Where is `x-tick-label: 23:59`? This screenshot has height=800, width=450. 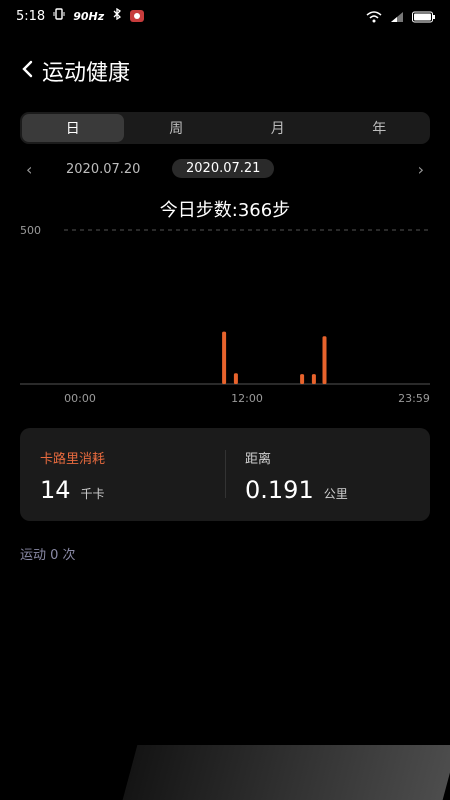 x-tick-label: 23:59 is located at coordinates (414, 398).